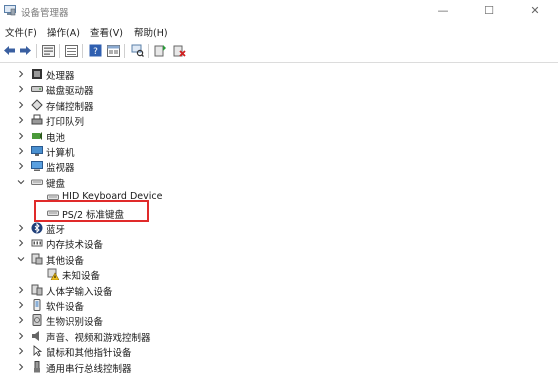 This screenshot has height=376, width=558. I want to click on list-icon, so click(71, 50).